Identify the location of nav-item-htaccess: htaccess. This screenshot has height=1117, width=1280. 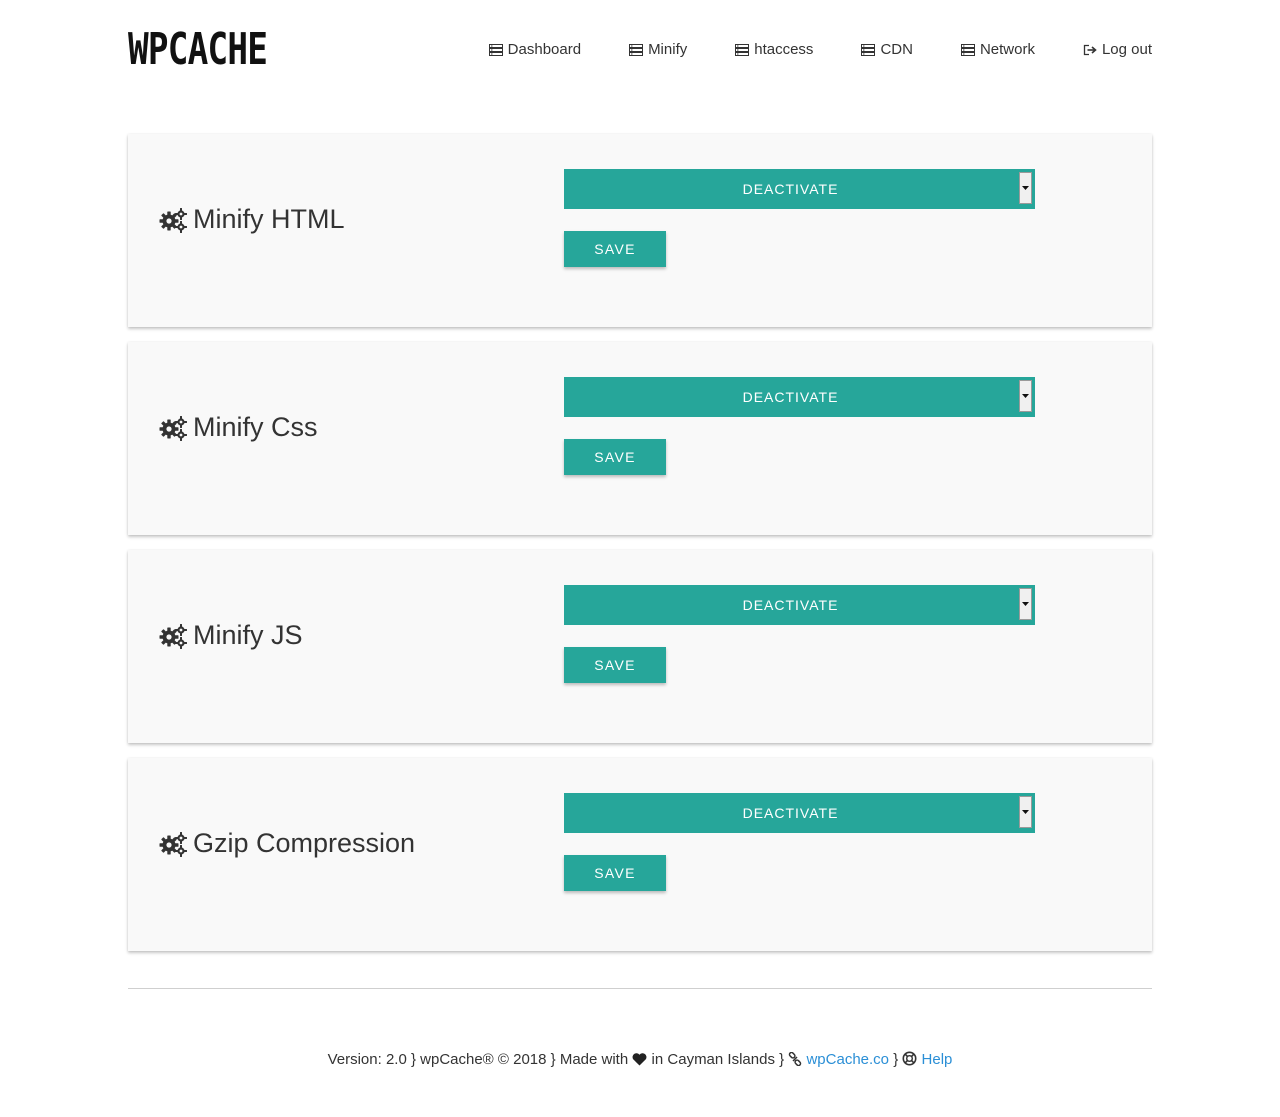
(774, 49).